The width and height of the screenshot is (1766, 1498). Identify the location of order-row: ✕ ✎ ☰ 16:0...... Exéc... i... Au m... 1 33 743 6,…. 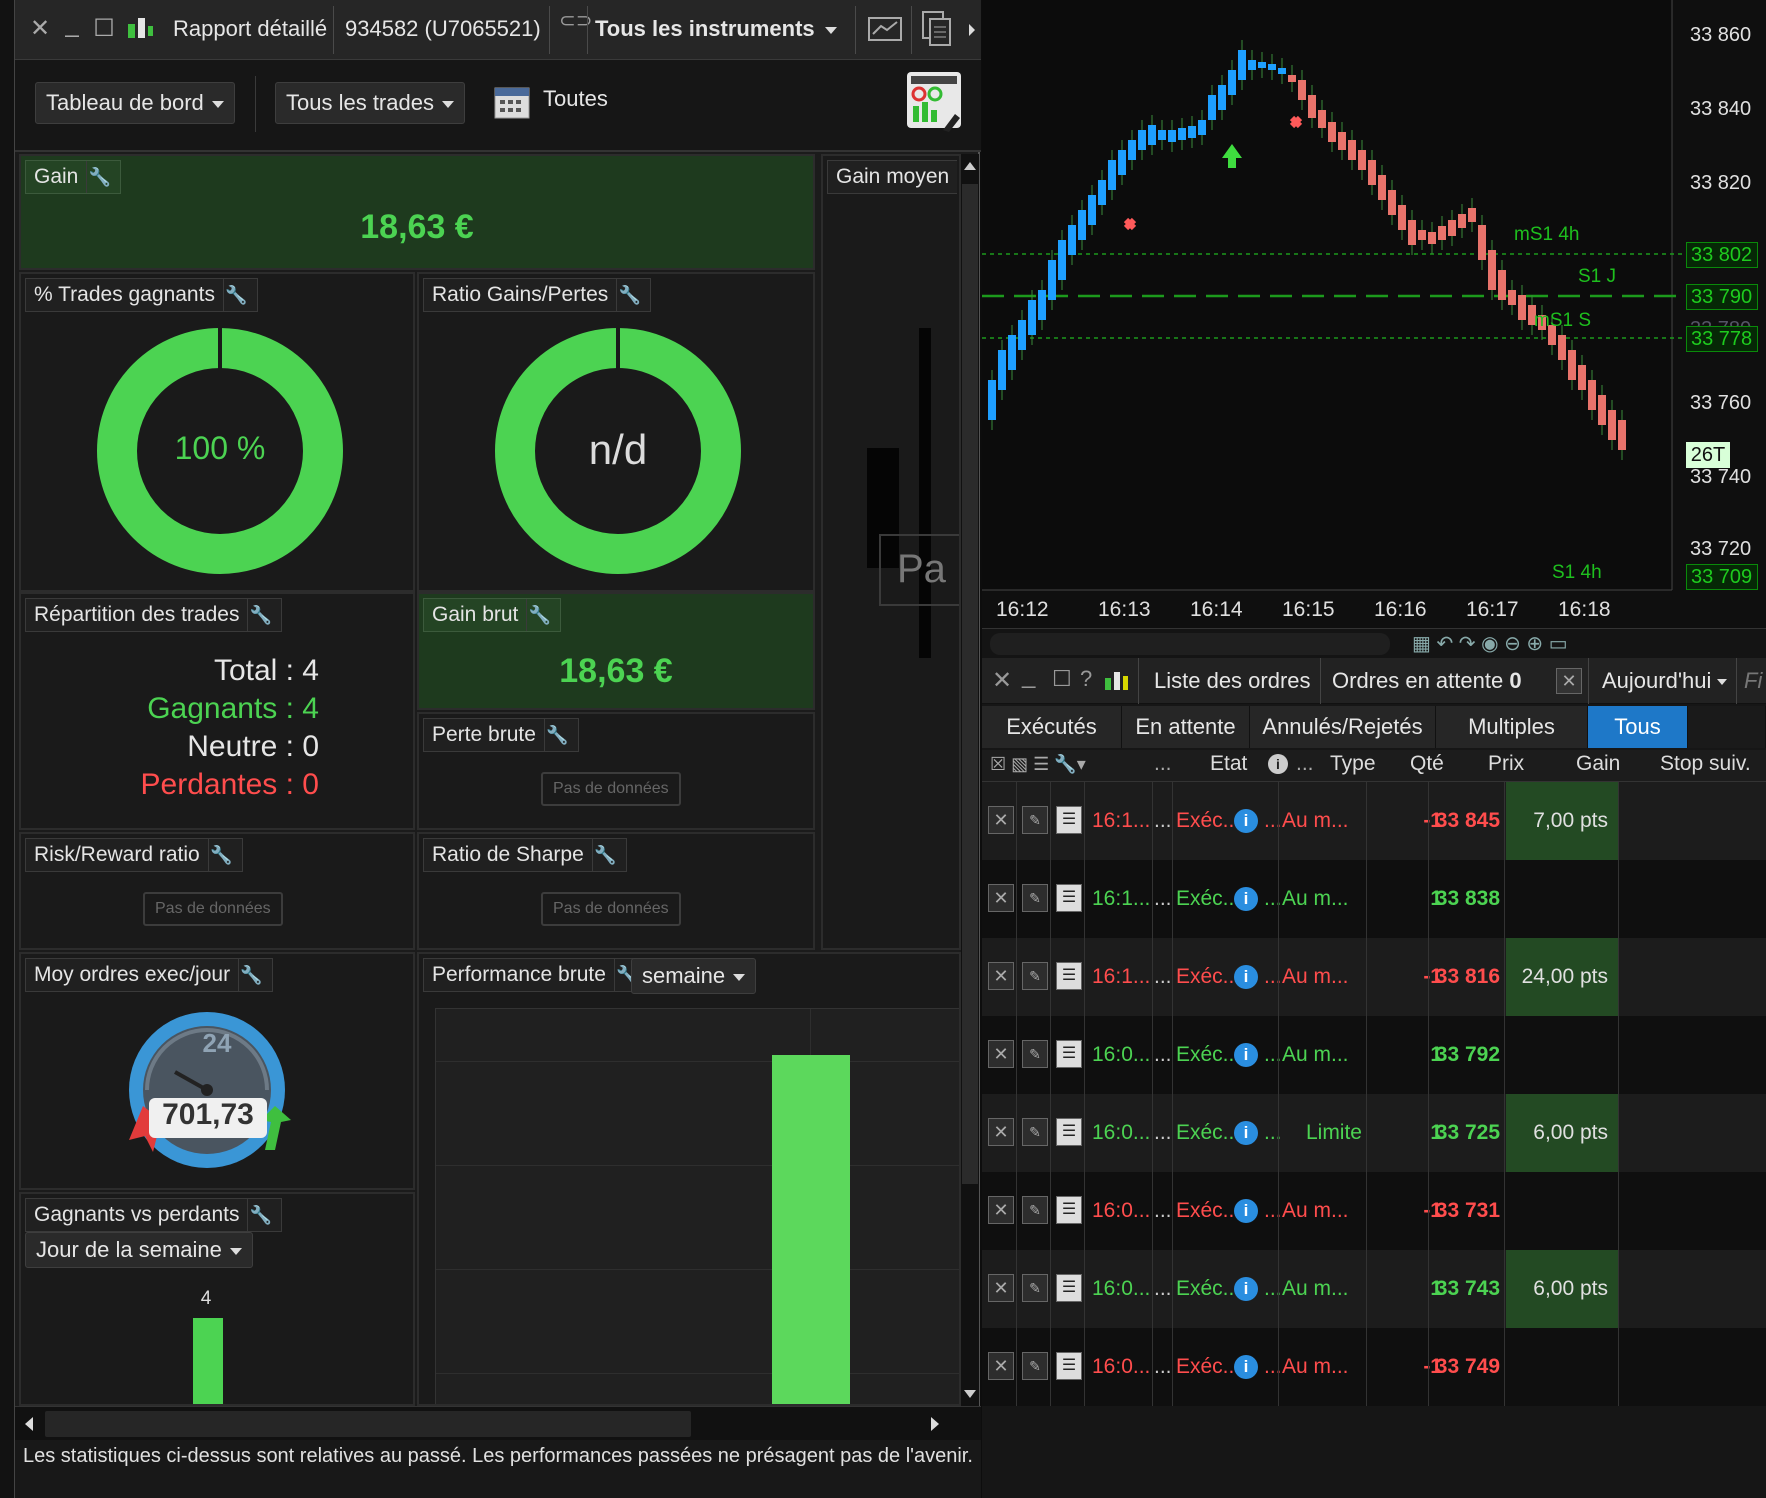
(1374, 1289).